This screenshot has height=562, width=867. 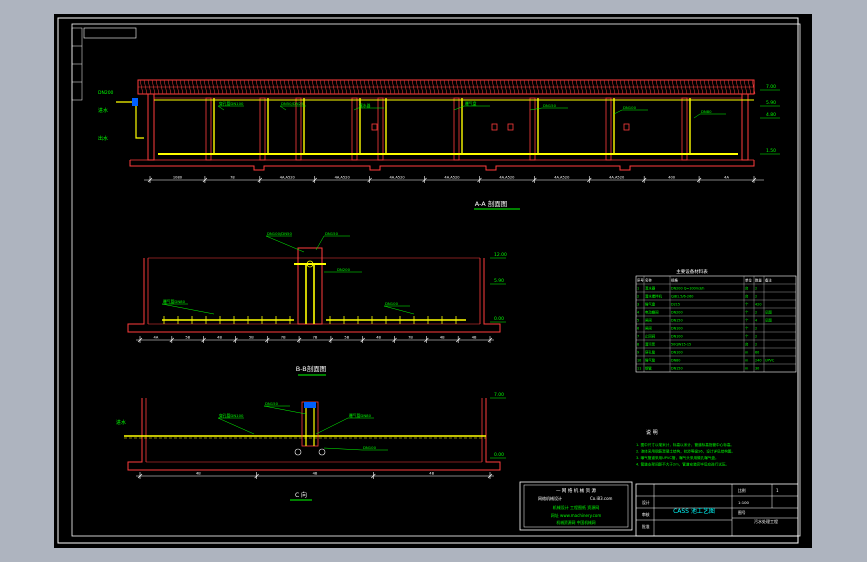 I want to click on material-table-header: 单位, so click(x=748, y=280).